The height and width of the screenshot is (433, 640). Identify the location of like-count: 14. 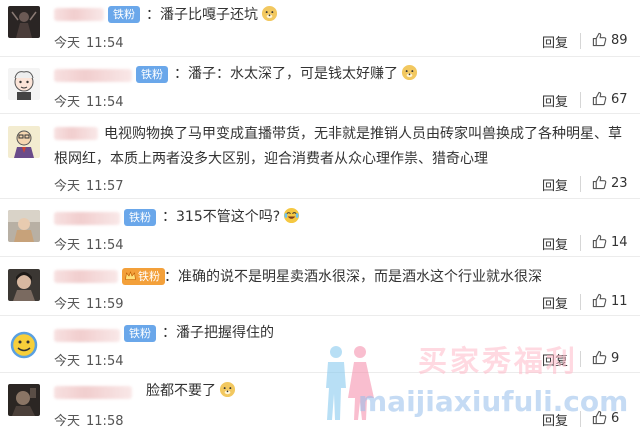
(619, 242).